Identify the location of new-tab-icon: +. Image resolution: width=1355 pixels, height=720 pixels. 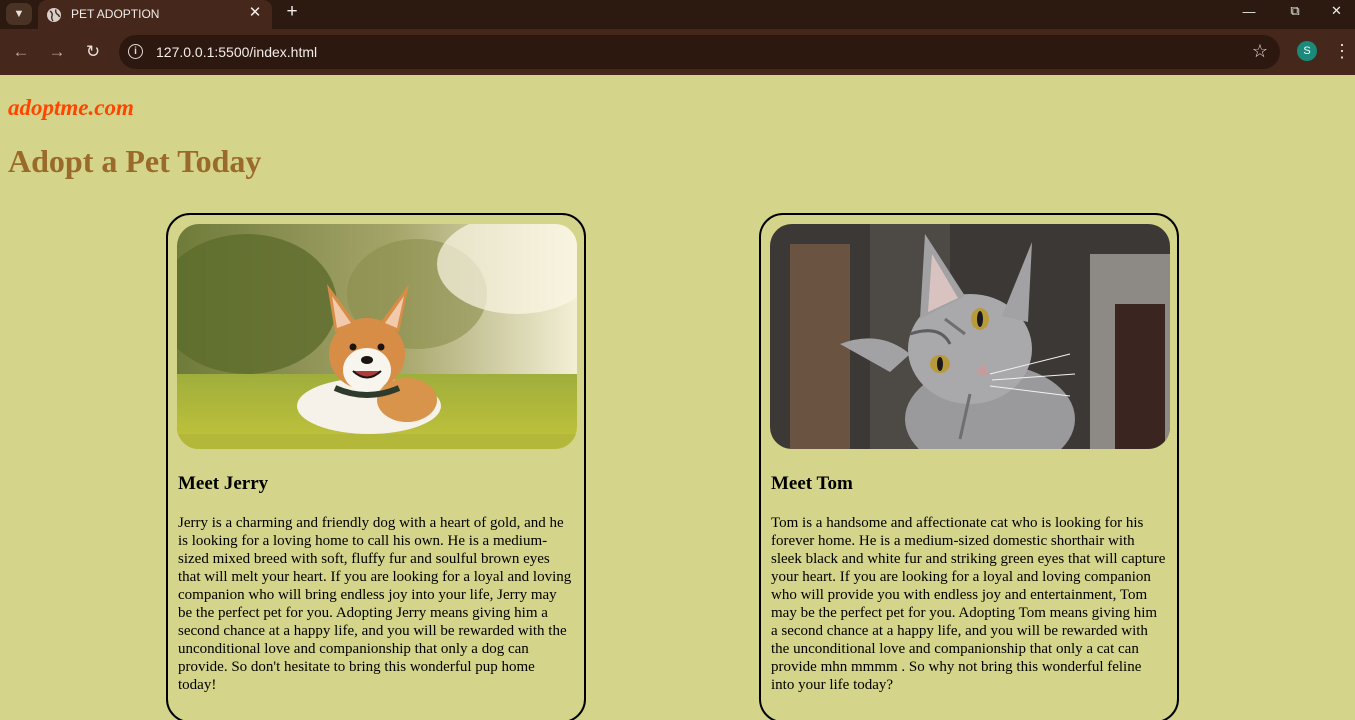
(292, 12).